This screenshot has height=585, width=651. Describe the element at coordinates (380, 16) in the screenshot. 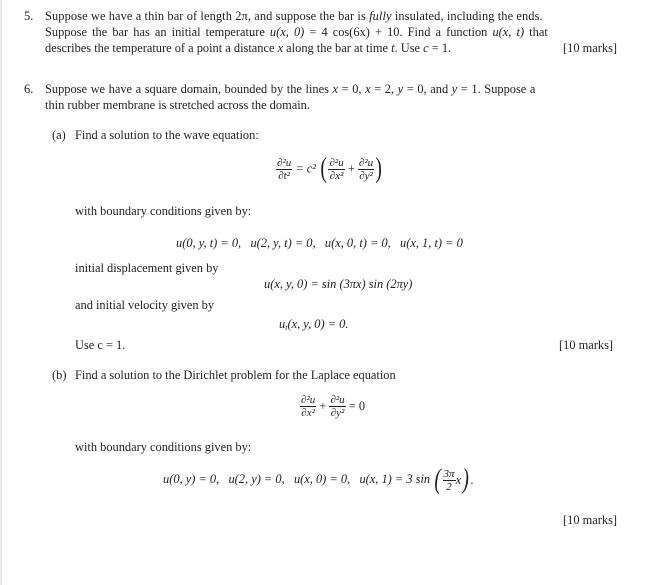

I see `emphasis: fully` at that location.